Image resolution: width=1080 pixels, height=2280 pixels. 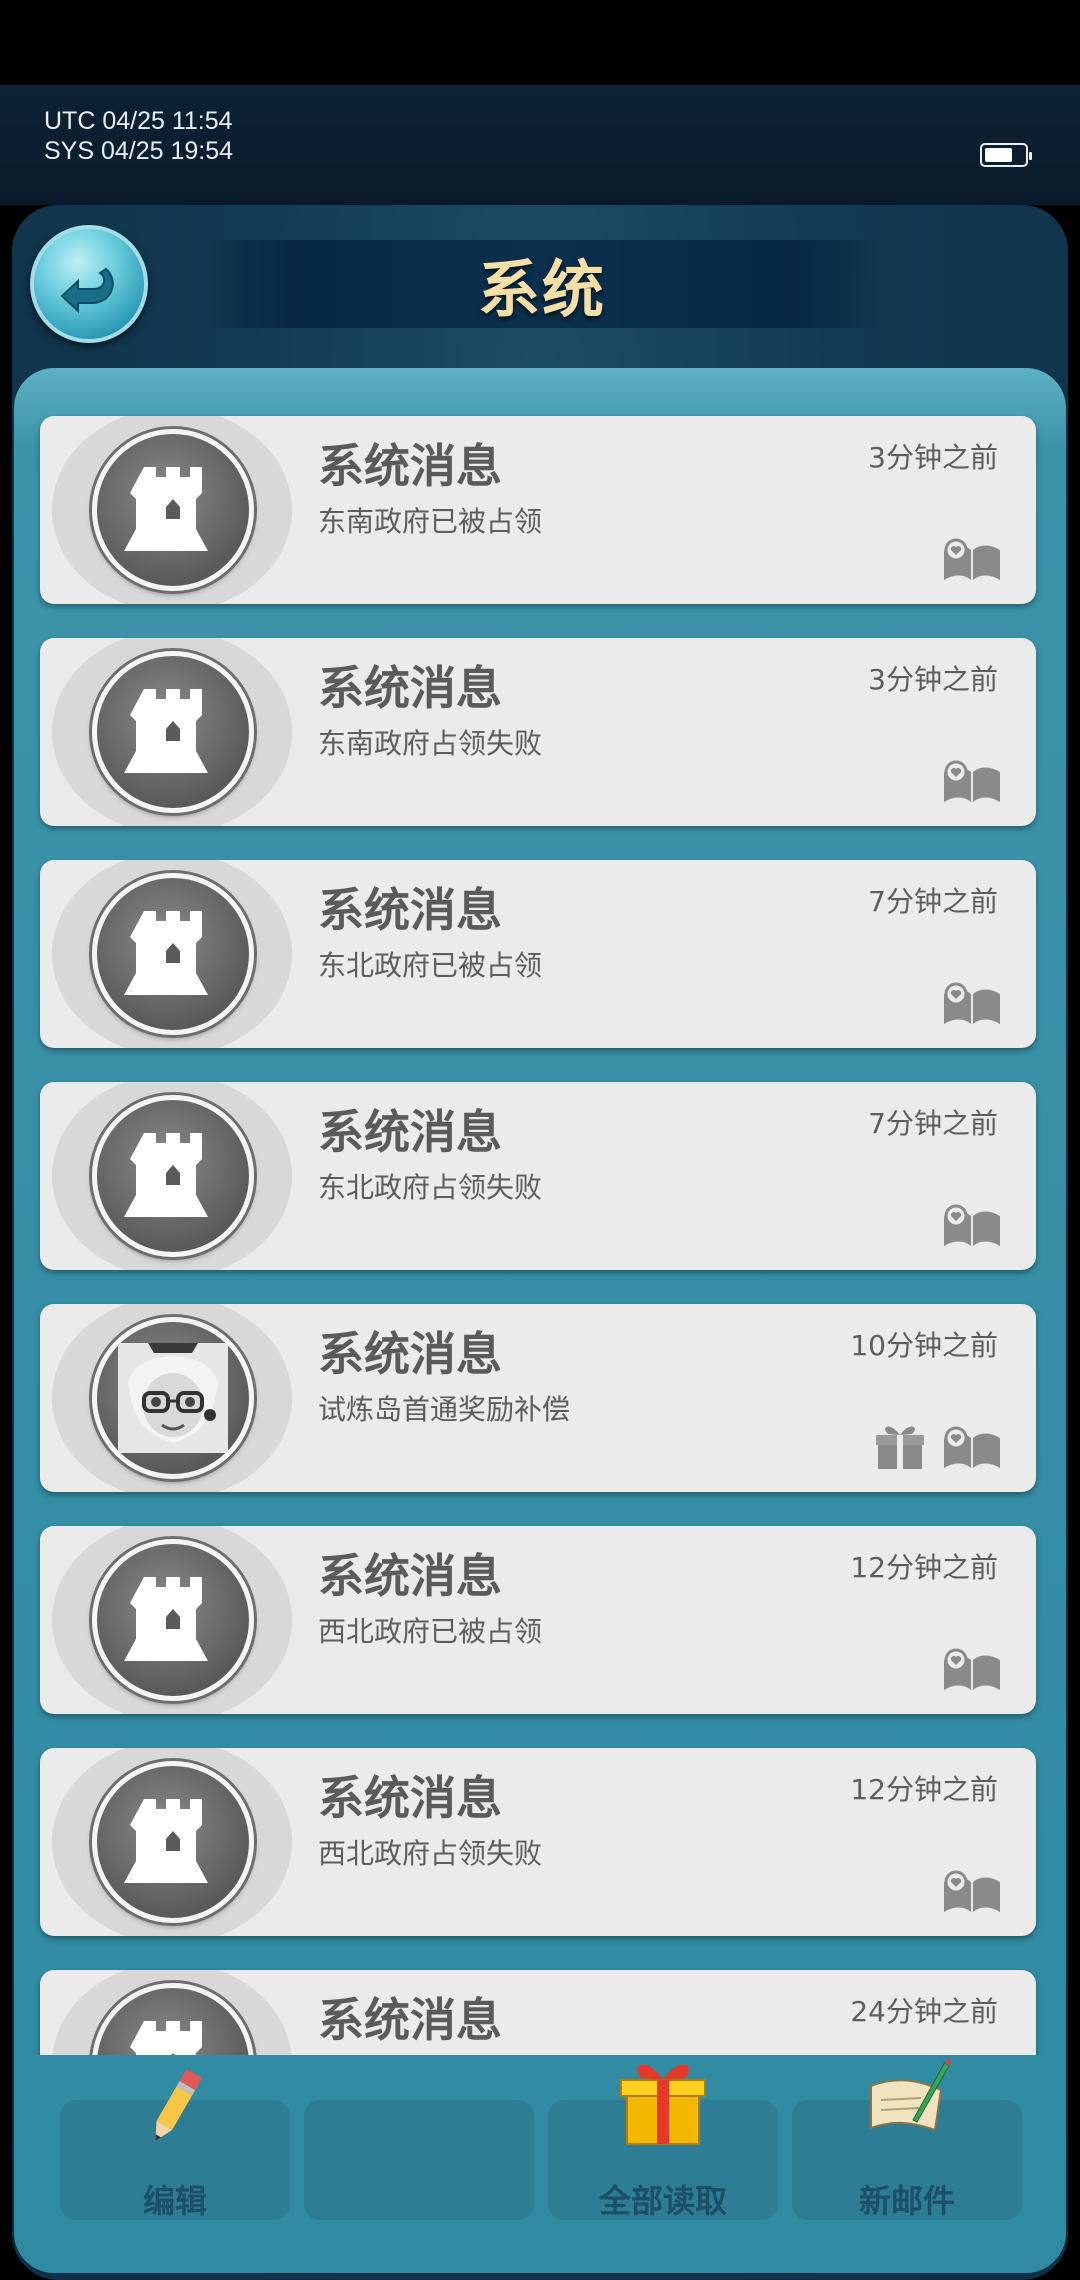 I want to click on title-banner: 系统, so click(x=542, y=284).